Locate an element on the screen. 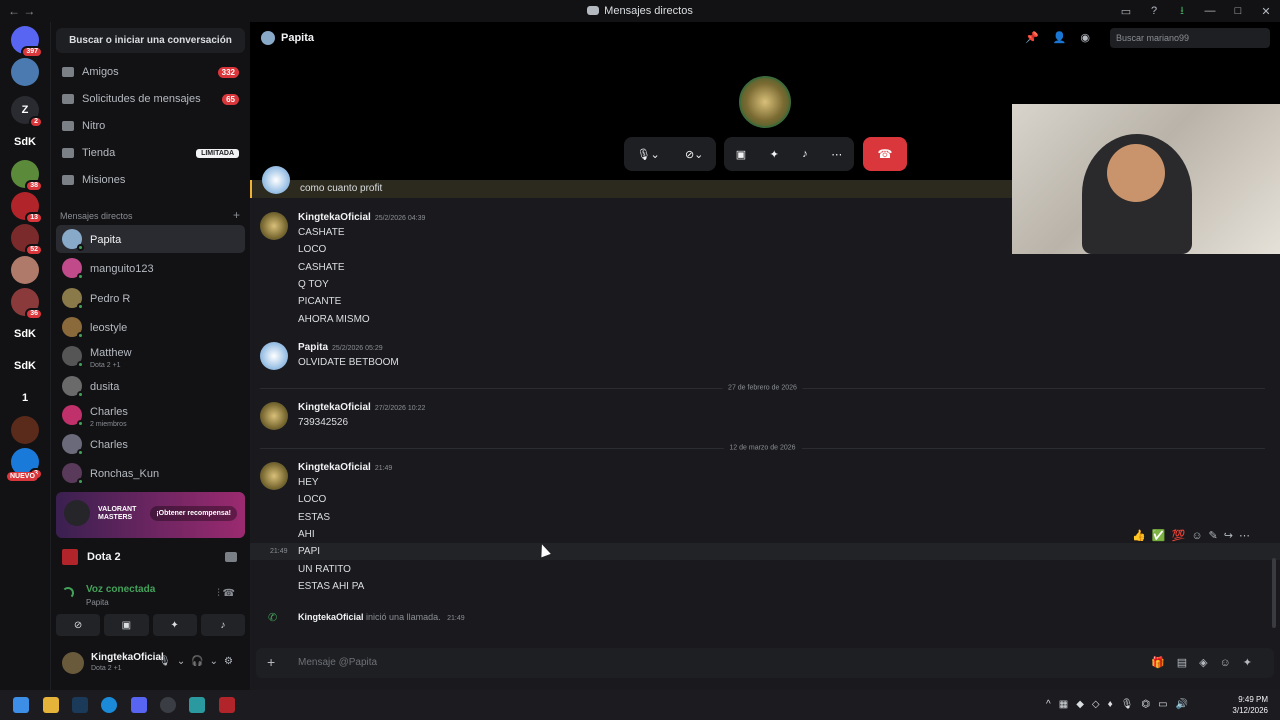 The image size is (1280, 720). minimize-button: — is located at coordinates (1210, 11).